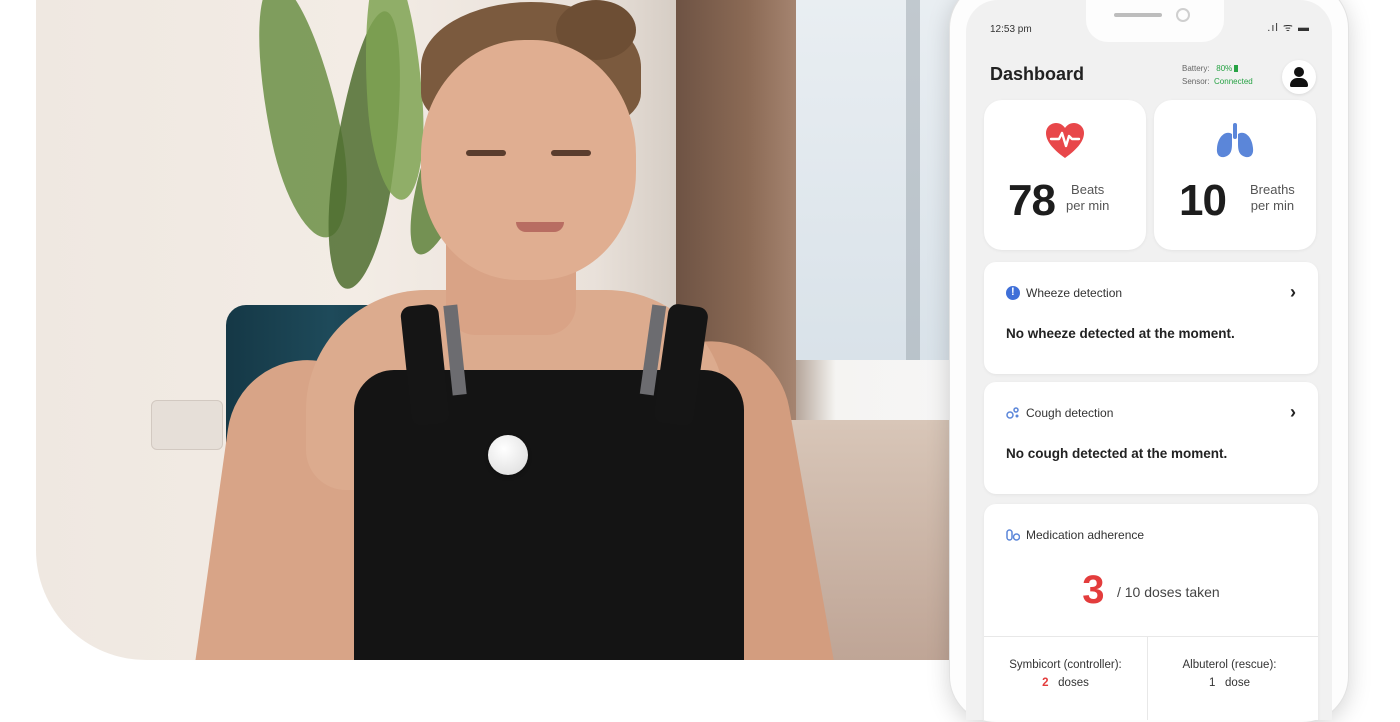 This screenshot has width=1400, height=722. What do you see at coordinates (1236, 69) in the screenshot?
I see `battery-icon` at bounding box center [1236, 69].